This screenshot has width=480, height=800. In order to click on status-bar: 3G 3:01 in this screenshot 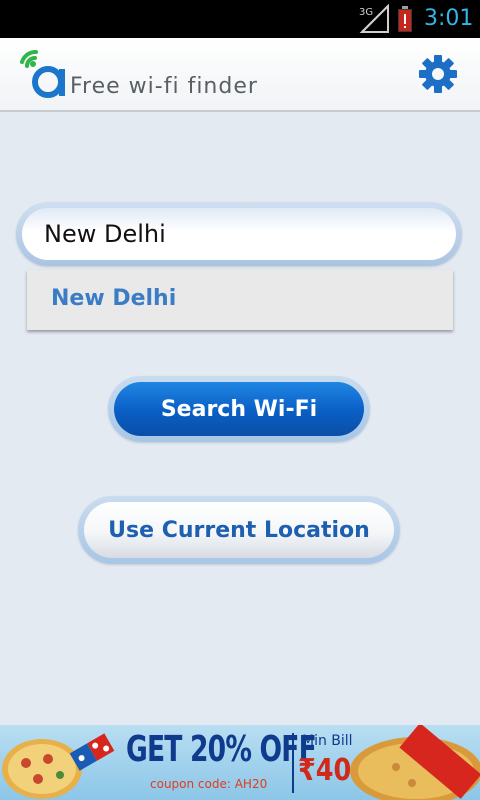, I will do `click(240, 19)`.